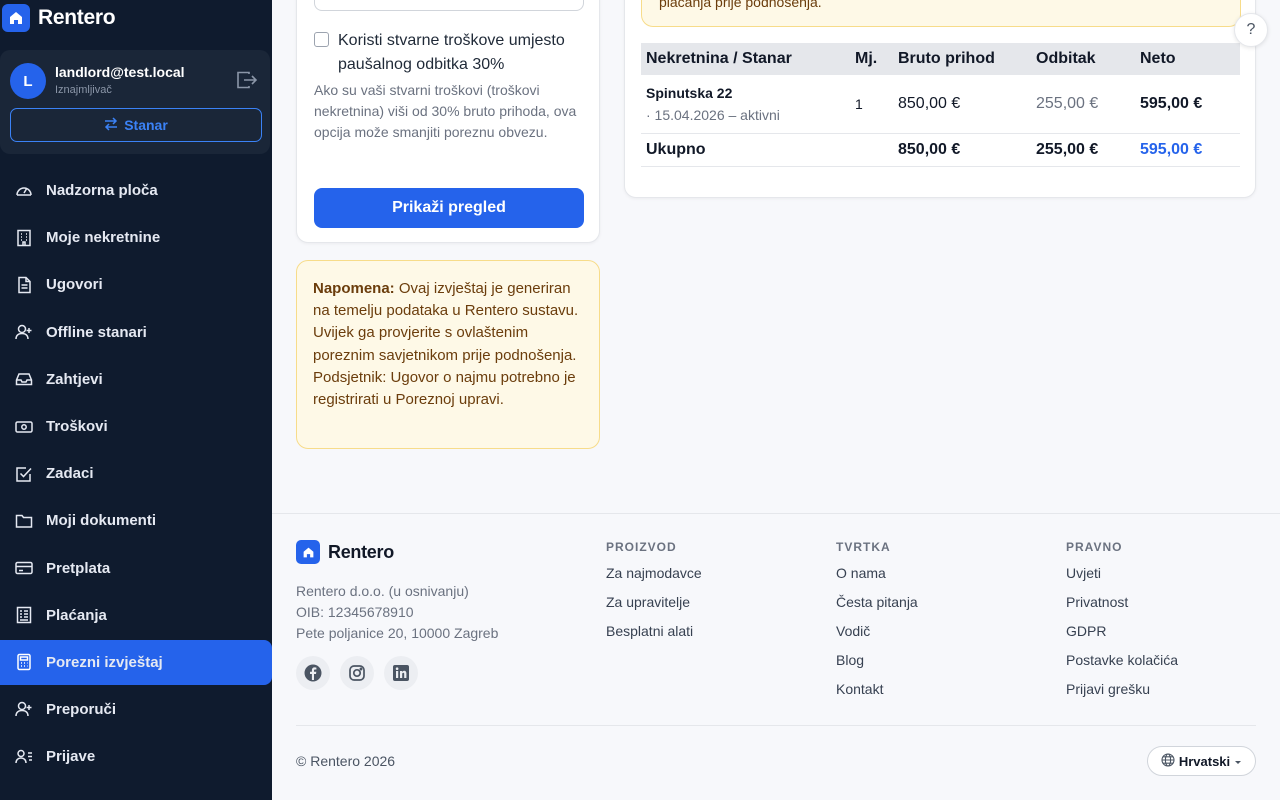 The width and height of the screenshot is (1280, 800). What do you see at coordinates (77, 427) in the screenshot?
I see `sidebar-item-label: Troškovi` at bounding box center [77, 427].